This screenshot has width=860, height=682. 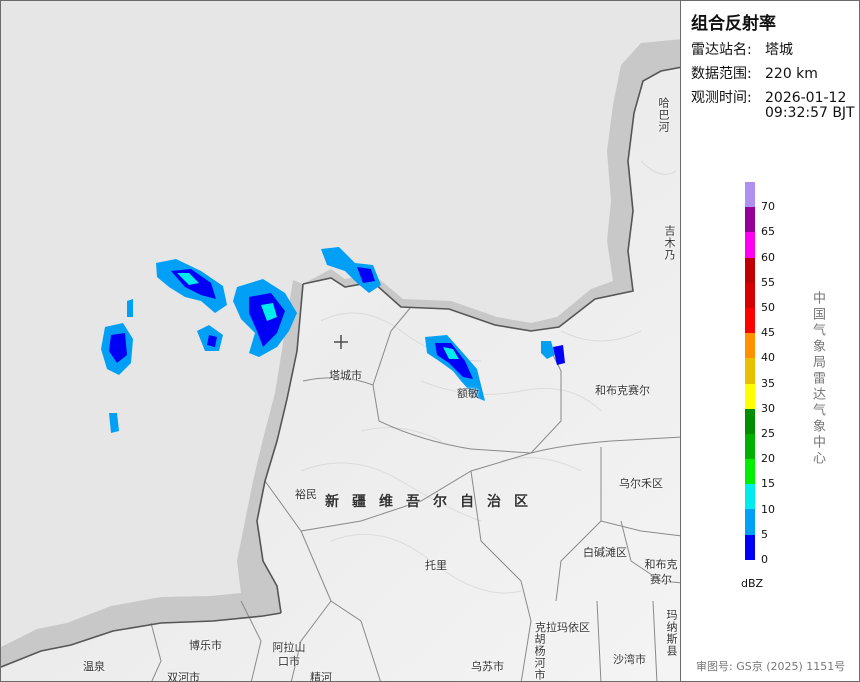 I want to click on range-value: 220 km, so click(x=791, y=74).